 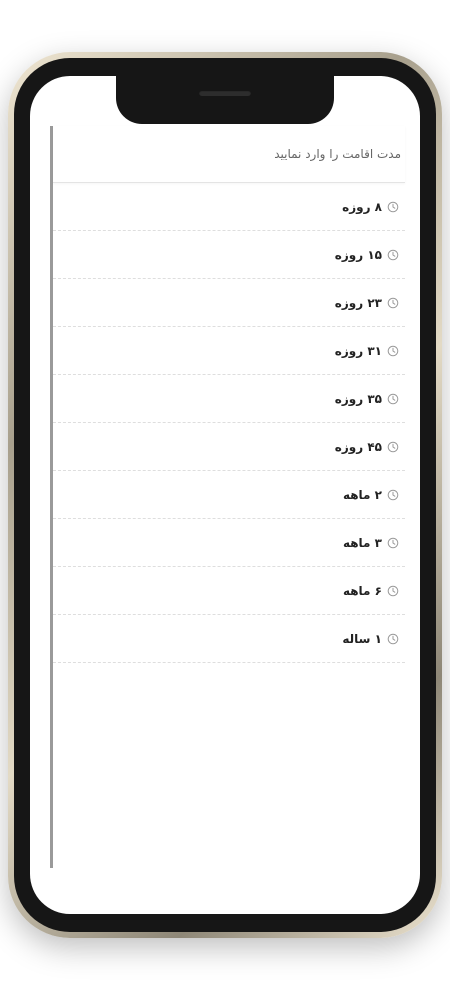 What do you see at coordinates (362, 590) in the screenshot?
I see `option-label: ۶ ماهه` at bounding box center [362, 590].